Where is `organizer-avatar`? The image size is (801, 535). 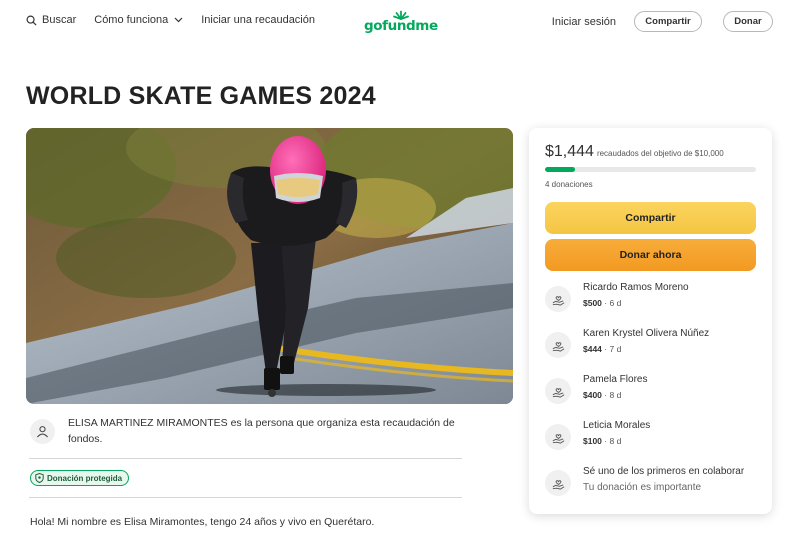
organizer-avatar is located at coordinates (42, 431).